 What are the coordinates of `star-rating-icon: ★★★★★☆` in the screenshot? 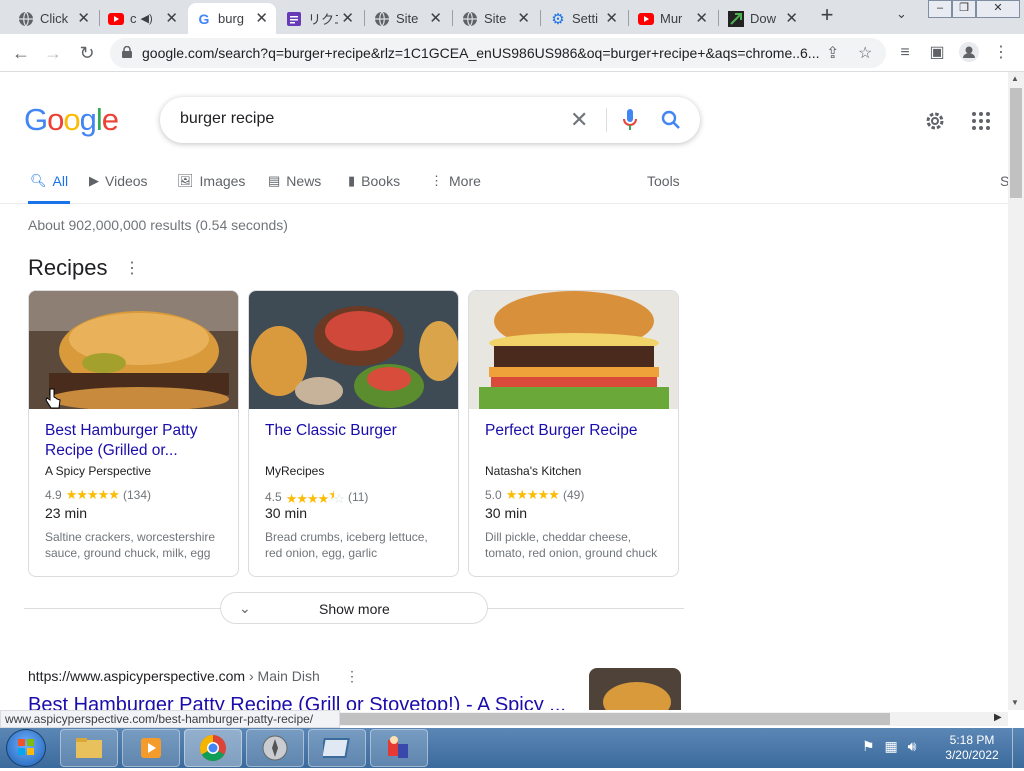 It's located at (315, 496).